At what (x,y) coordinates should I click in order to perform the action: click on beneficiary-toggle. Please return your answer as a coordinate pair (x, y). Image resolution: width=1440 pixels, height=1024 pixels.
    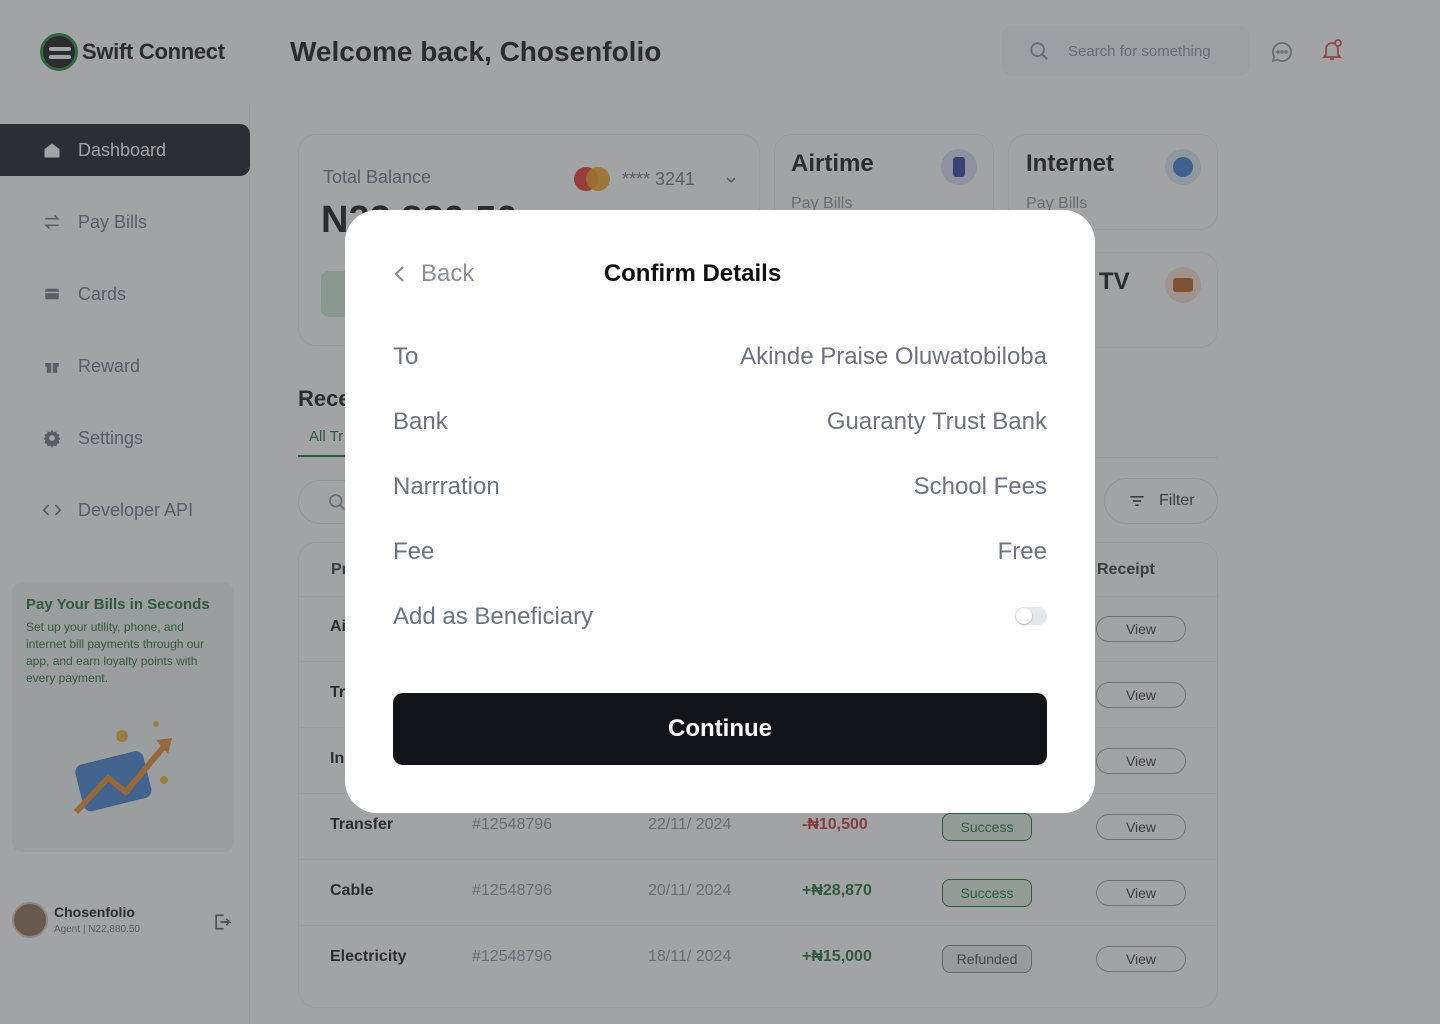
    Looking at the image, I should click on (1031, 616).